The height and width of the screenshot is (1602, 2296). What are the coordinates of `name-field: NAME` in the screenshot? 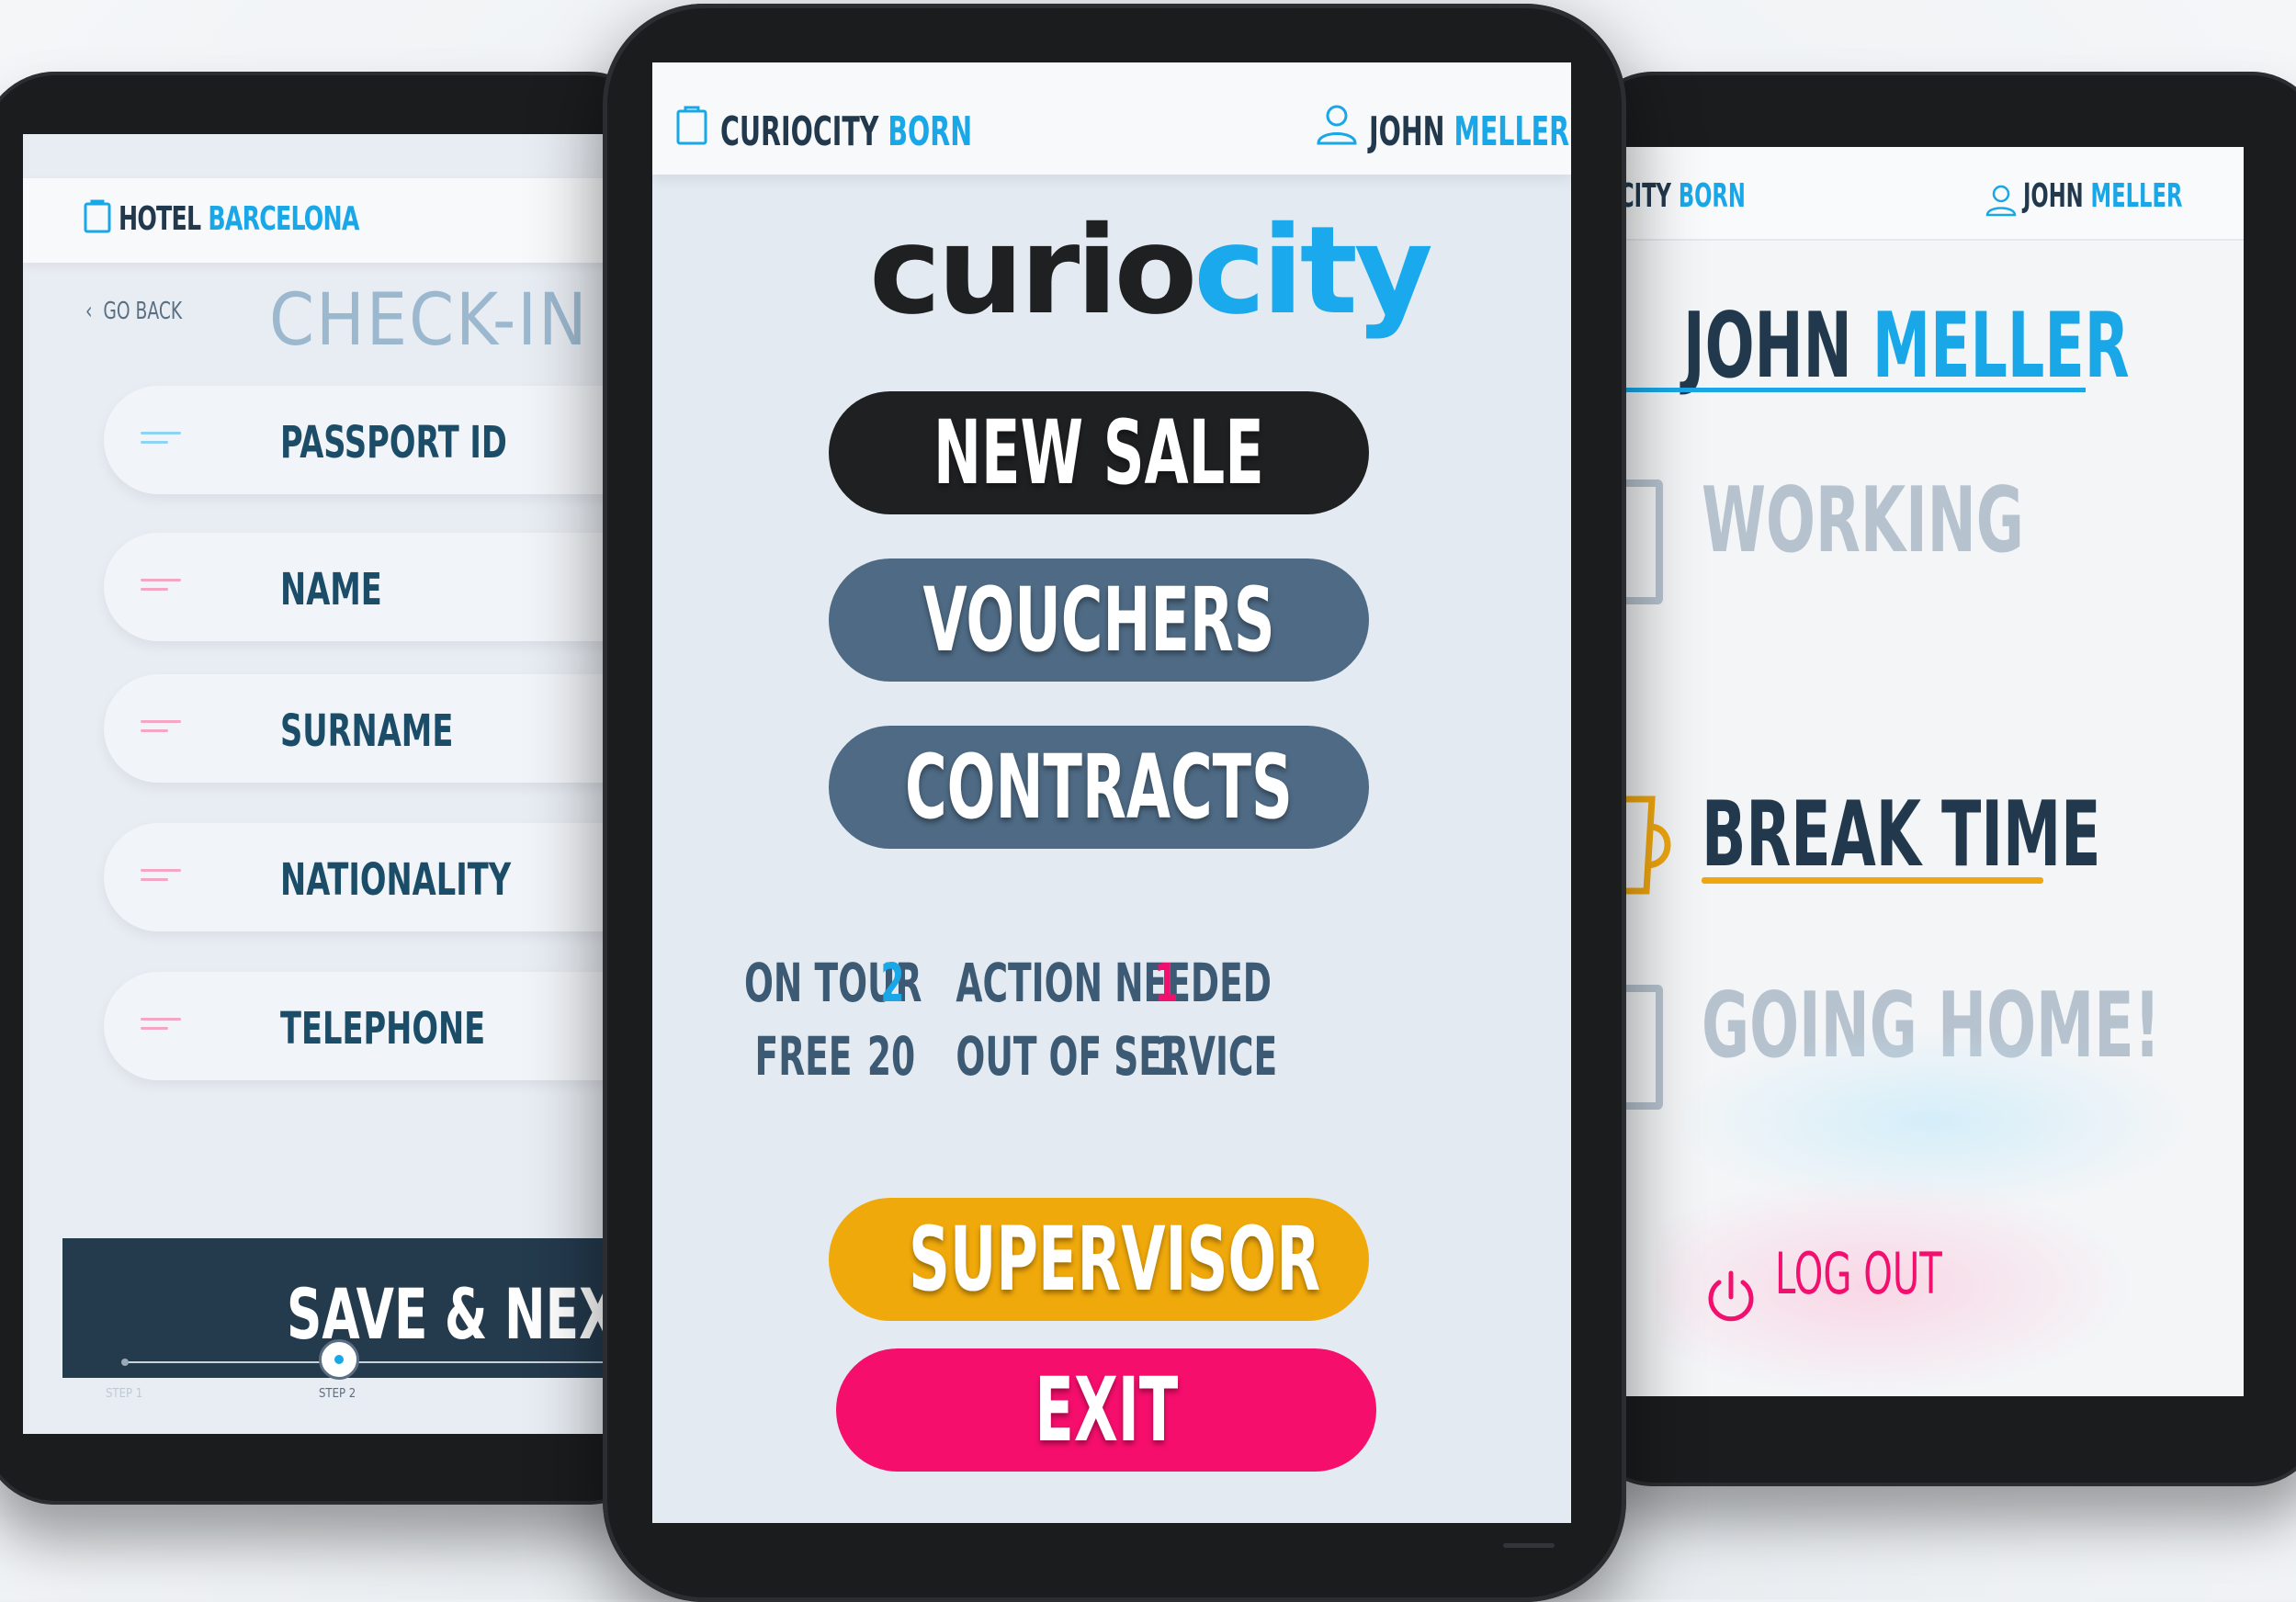 It's located at (385, 587).